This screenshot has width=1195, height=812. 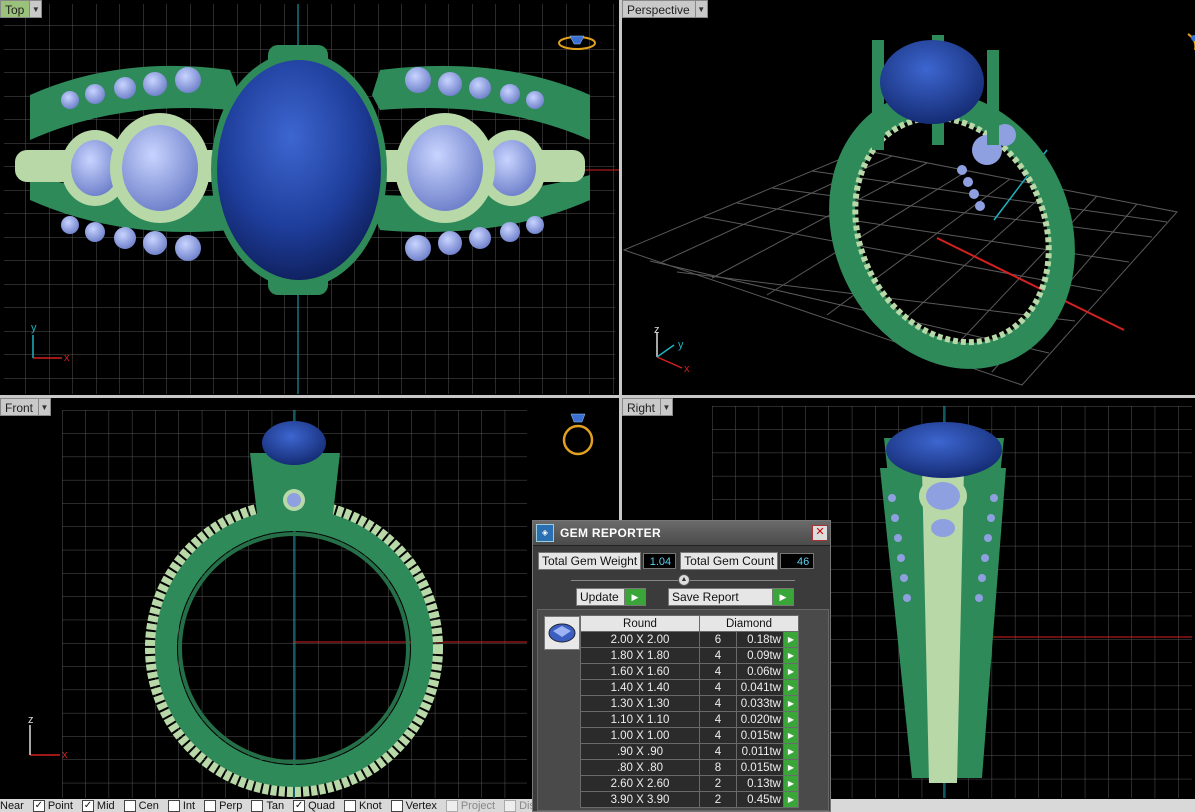 I want to click on gem-table-header: Round Diamond, so click(x=689, y=623).